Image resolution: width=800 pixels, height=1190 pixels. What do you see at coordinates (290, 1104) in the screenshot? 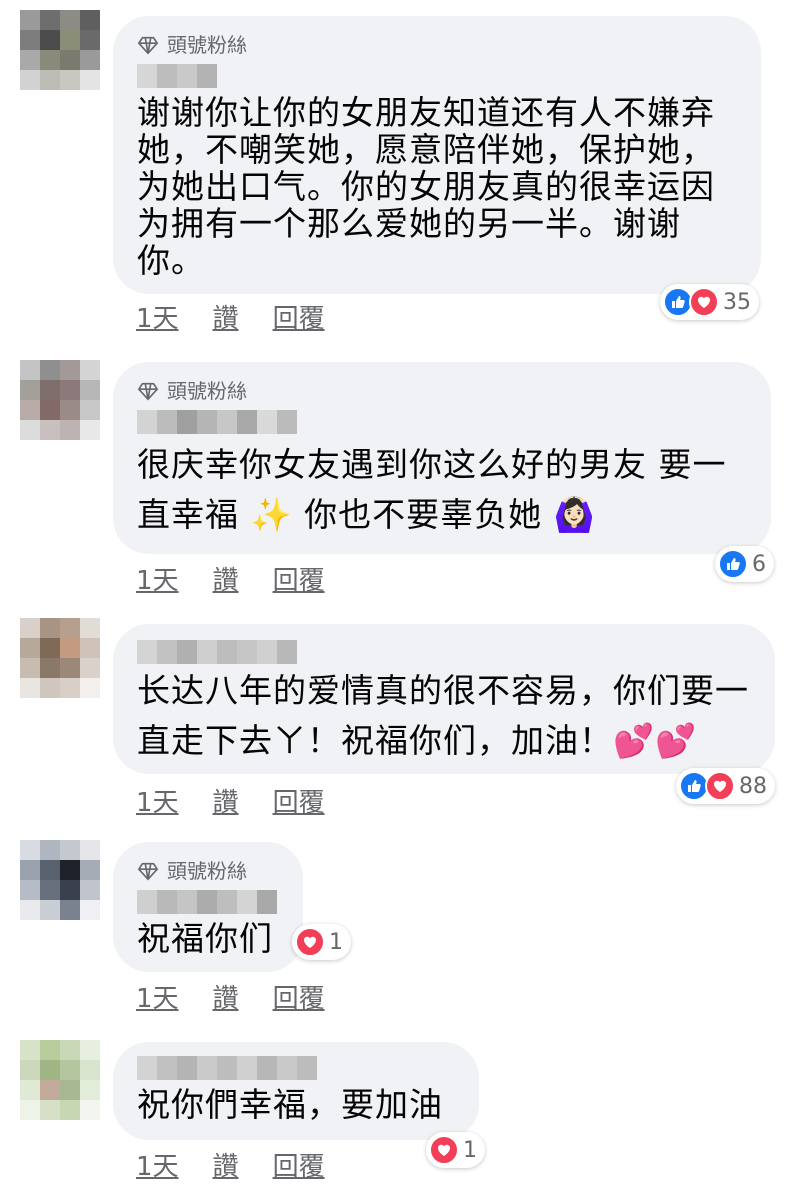
I see `comment-text: 祝你們幸福，要加油` at bounding box center [290, 1104].